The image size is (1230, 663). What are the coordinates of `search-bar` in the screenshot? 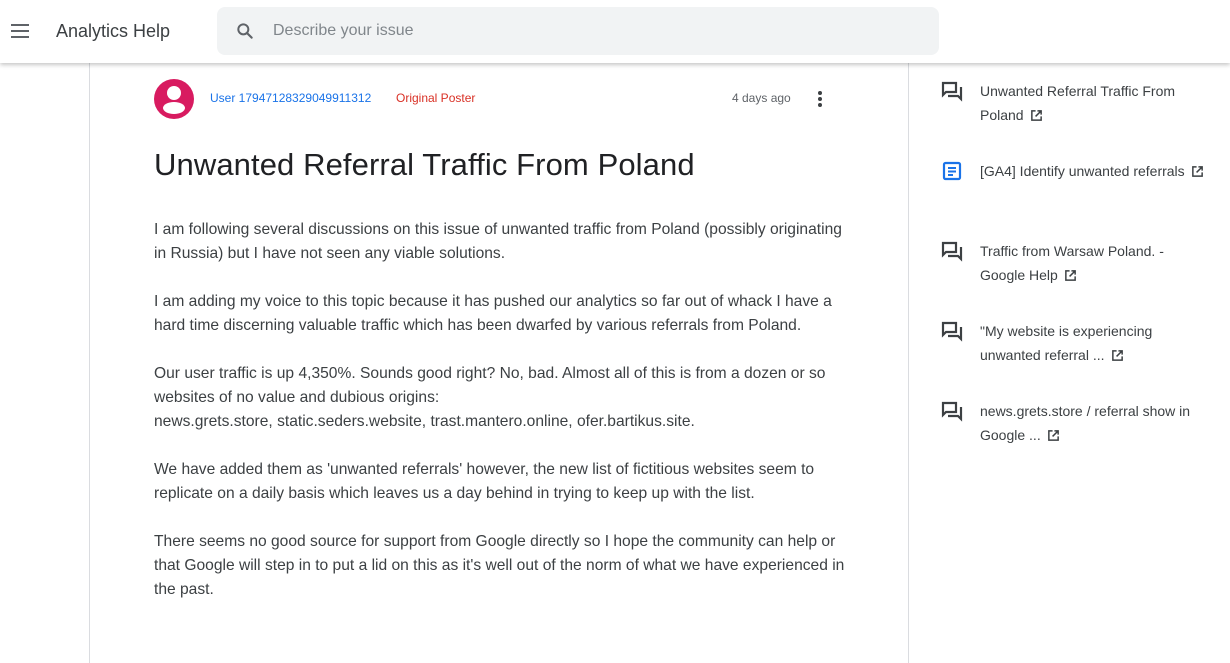 It's located at (578, 31).